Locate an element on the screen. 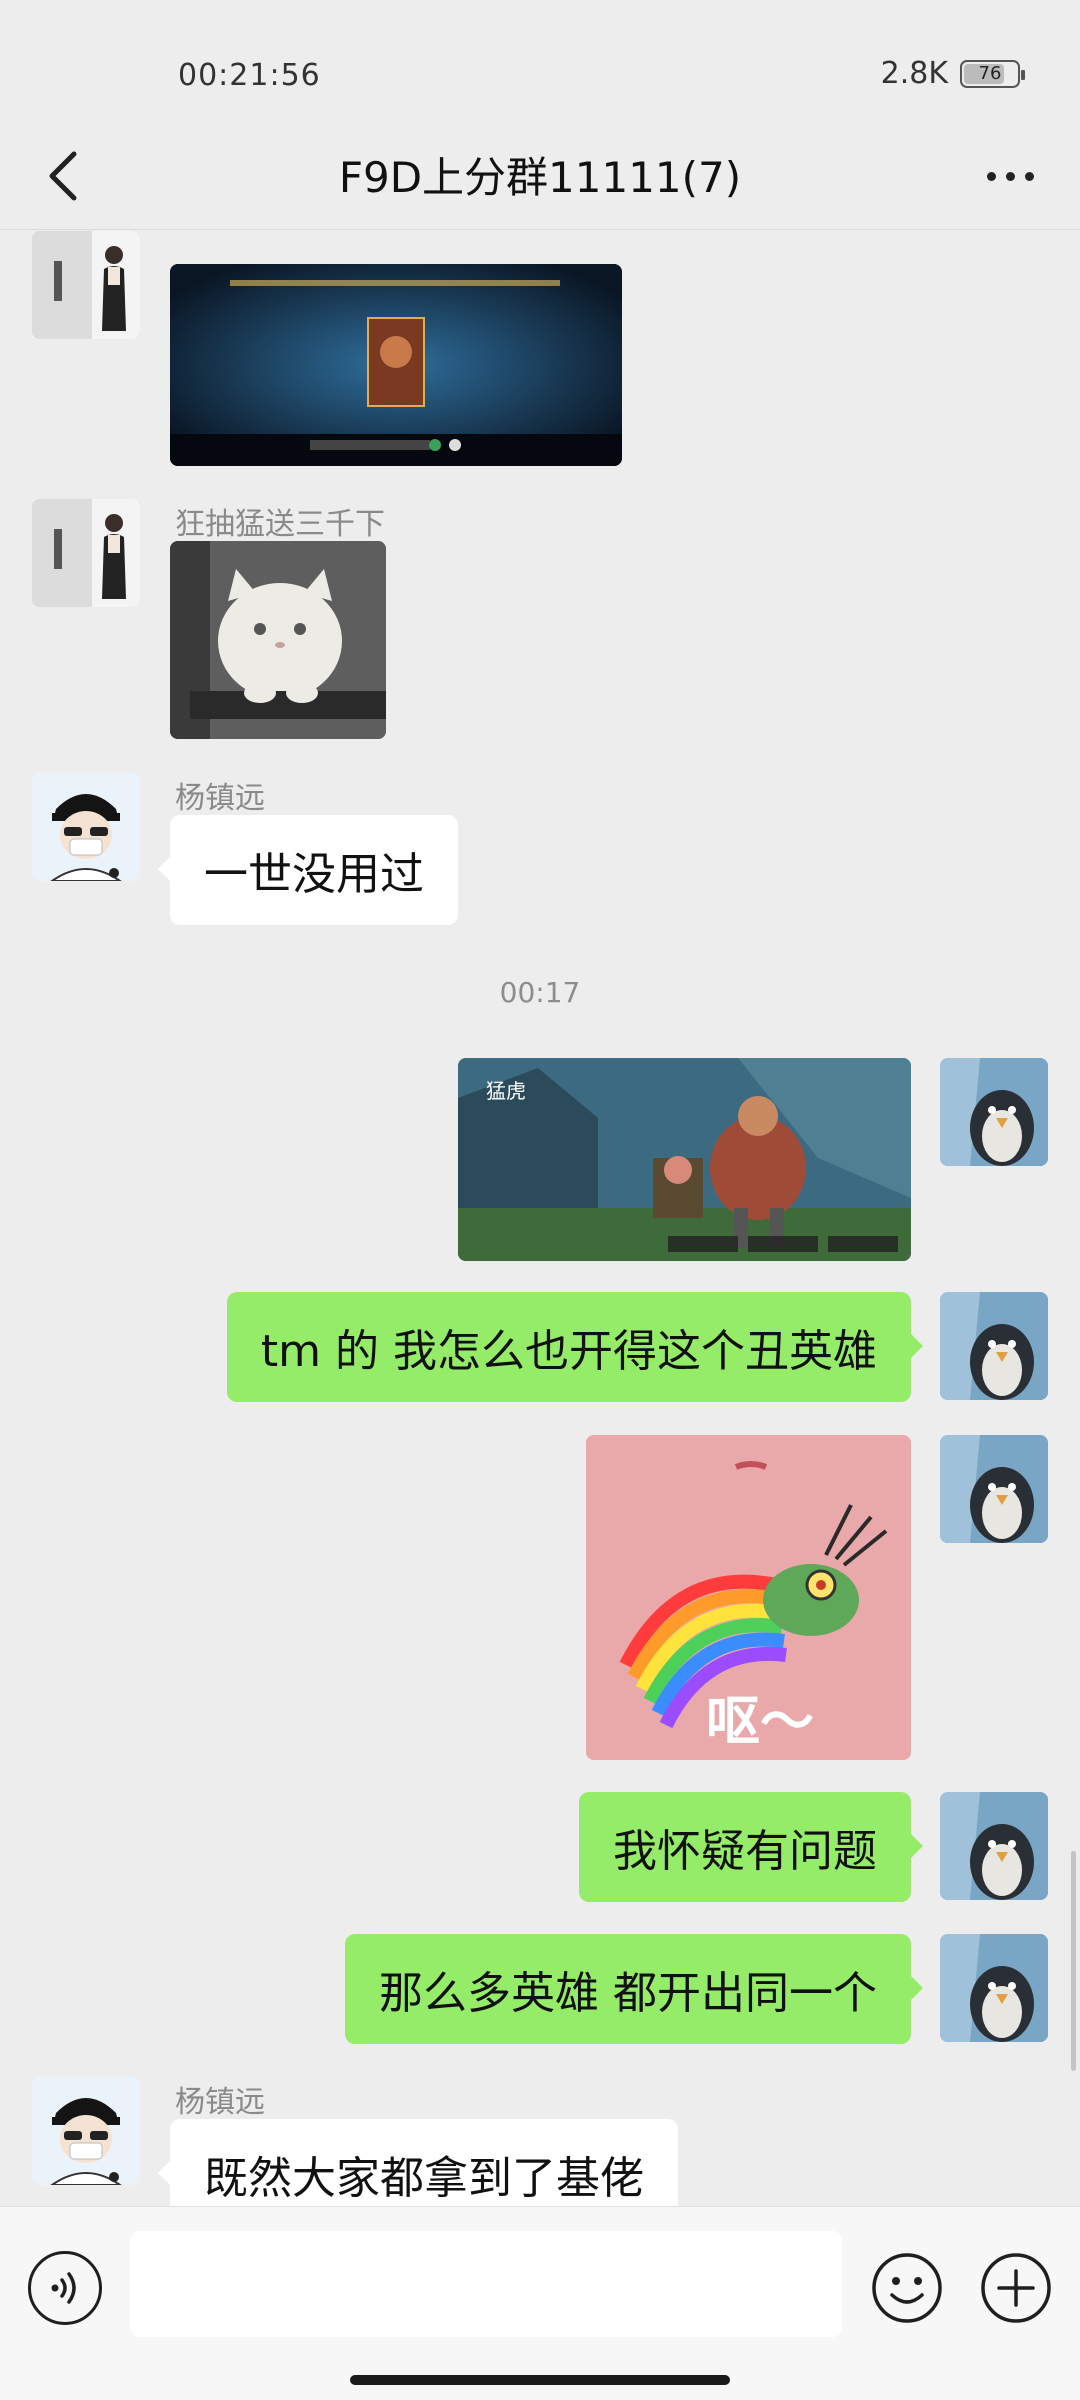 The height and width of the screenshot is (2400, 1080). image-caption: 呕～ is located at coordinates (760, 1721).